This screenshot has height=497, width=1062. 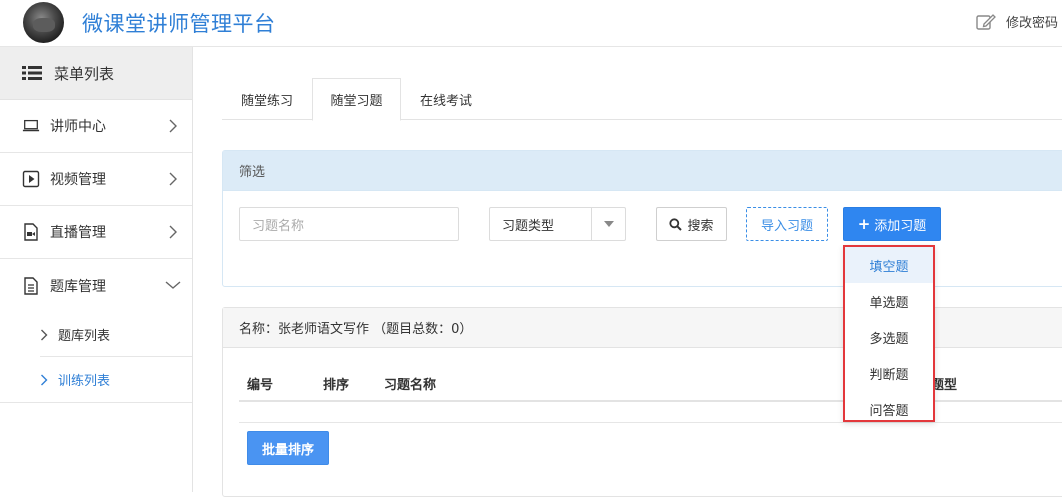 I want to click on edit-icon, so click(x=986, y=21).